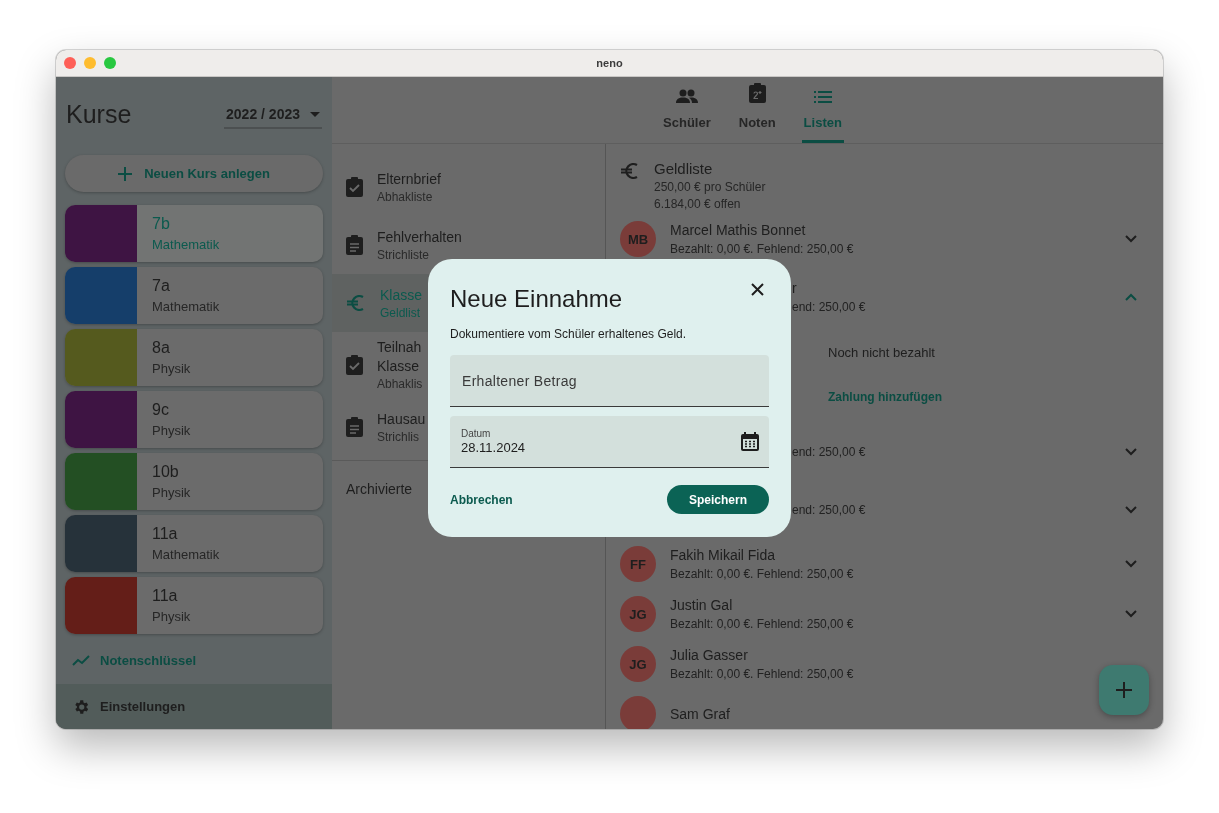 The height and width of the screenshot is (813, 1219). What do you see at coordinates (536, 299) in the screenshot?
I see `dialog-title: Neue Einnahme` at bounding box center [536, 299].